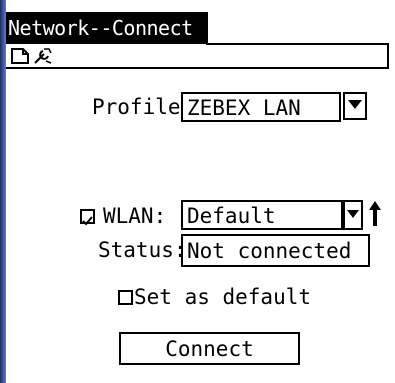 Image resolution: width=395 pixels, height=383 pixels. I want to click on status-value: Not connected, so click(275, 250).